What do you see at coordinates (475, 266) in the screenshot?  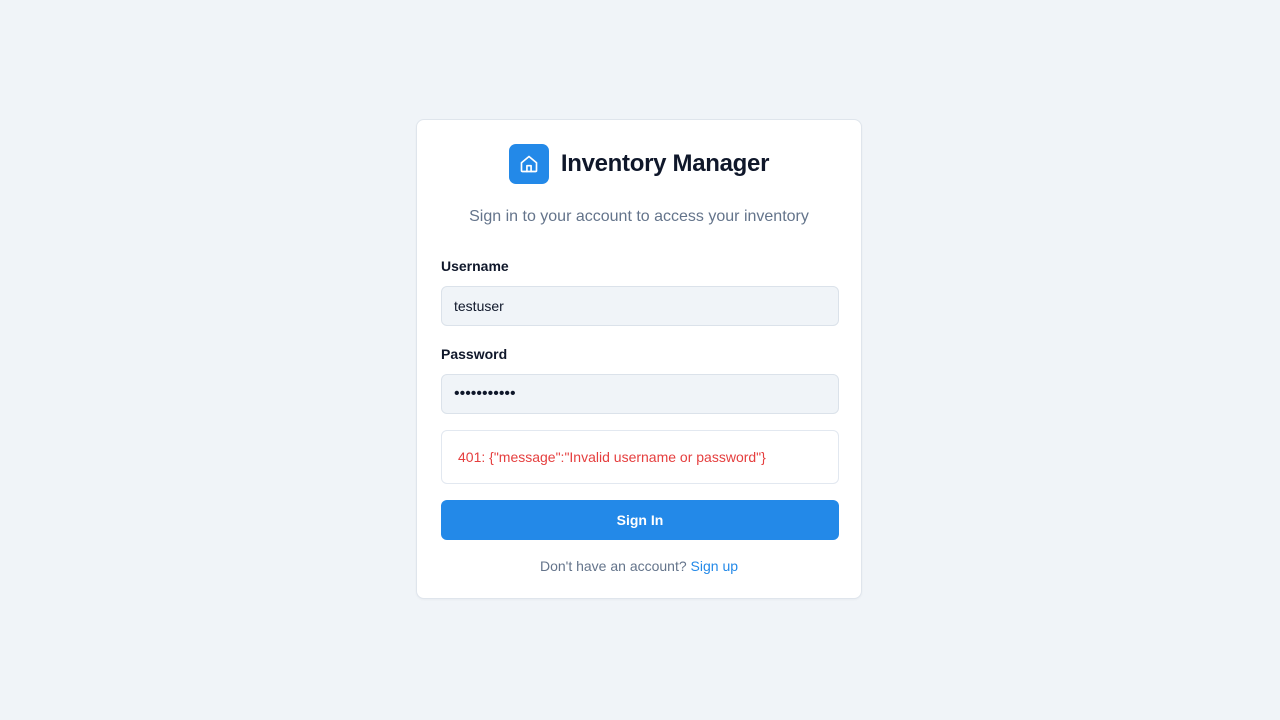 I see `username-label: Username` at bounding box center [475, 266].